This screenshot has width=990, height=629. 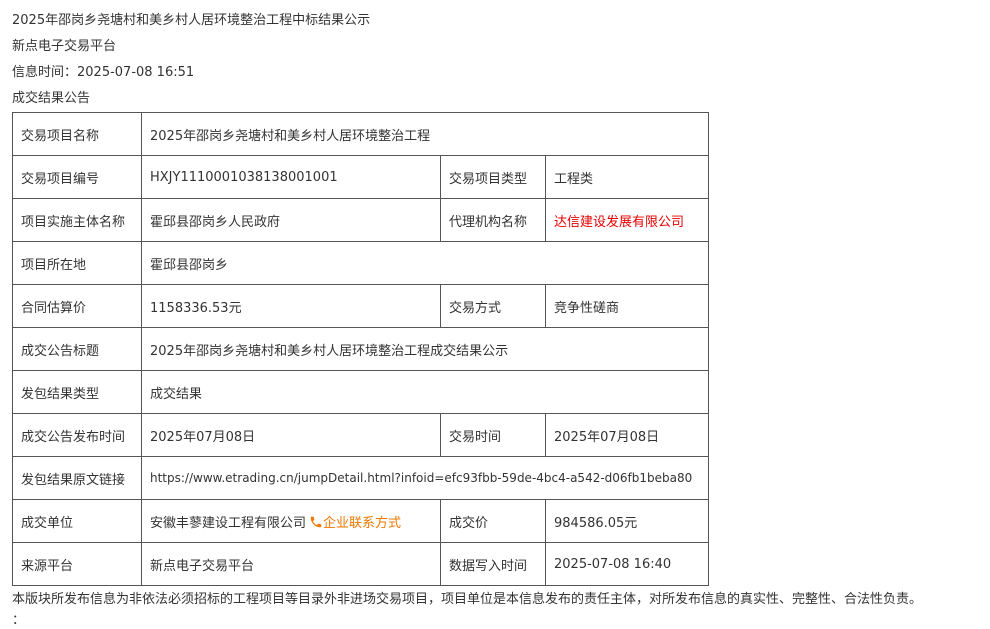 What do you see at coordinates (493, 177) in the screenshot?
I see `project-type-label: 交易项目类型` at bounding box center [493, 177].